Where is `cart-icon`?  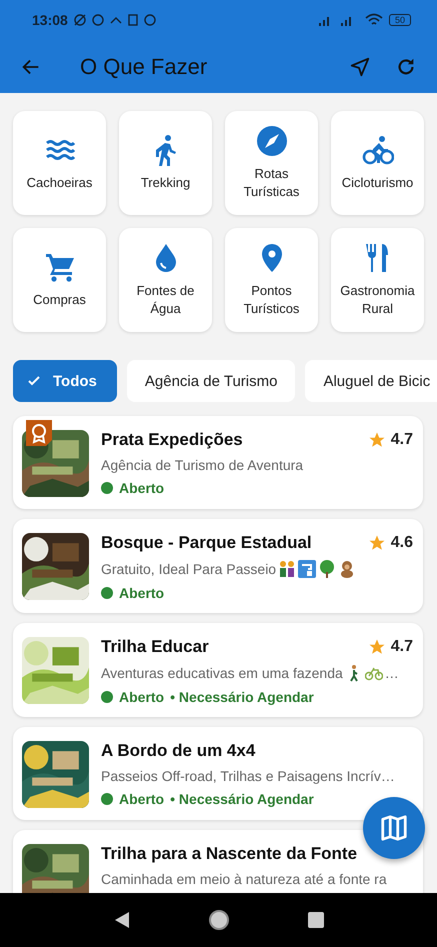
cart-icon is located at coordinates (60, 267).